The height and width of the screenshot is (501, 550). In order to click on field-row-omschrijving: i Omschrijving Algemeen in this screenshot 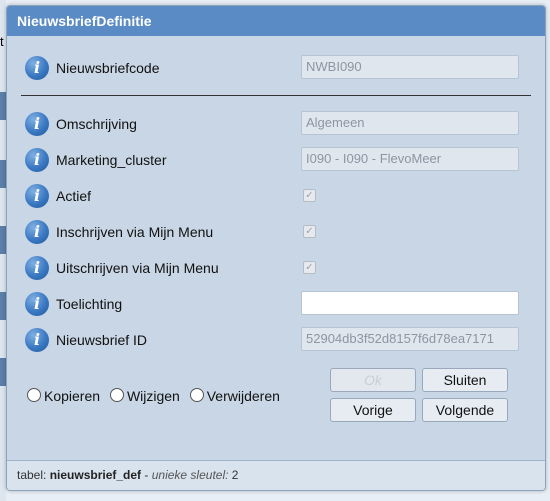, I will do `click(275, 124)`.